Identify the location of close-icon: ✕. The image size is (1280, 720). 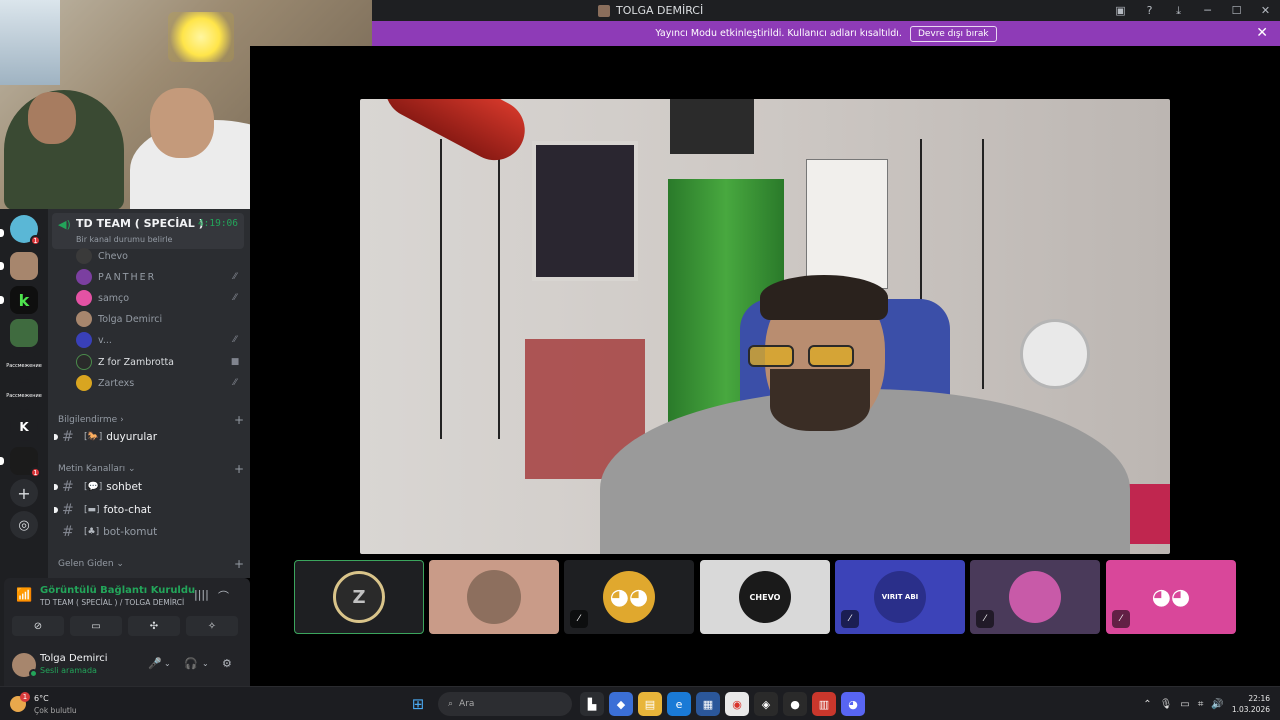
(1265, 10).